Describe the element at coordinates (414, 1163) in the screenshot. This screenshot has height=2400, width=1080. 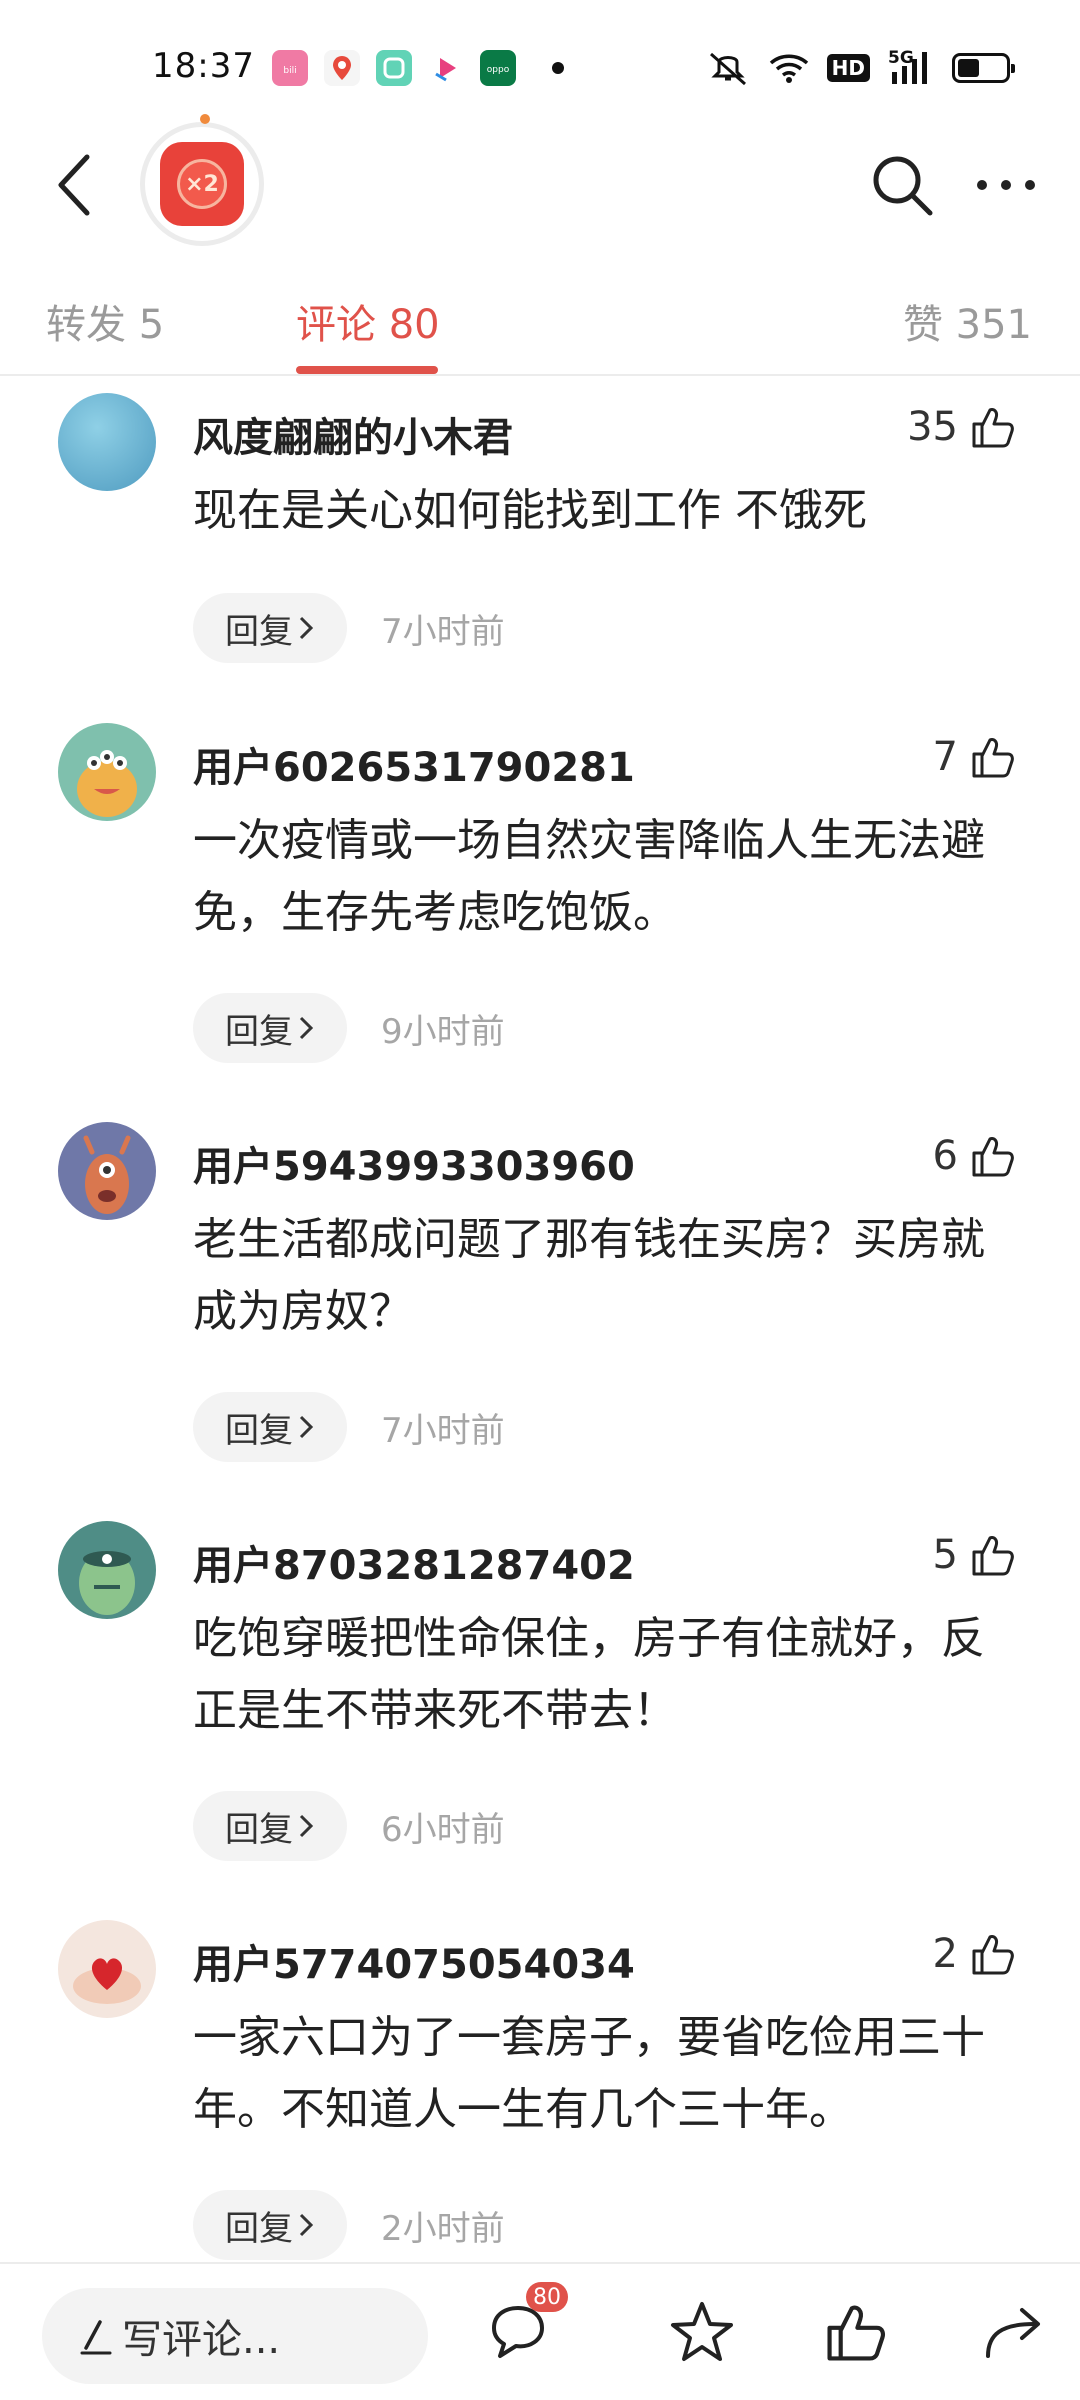
I see `comment-author: 用户5943993303960` at that location.